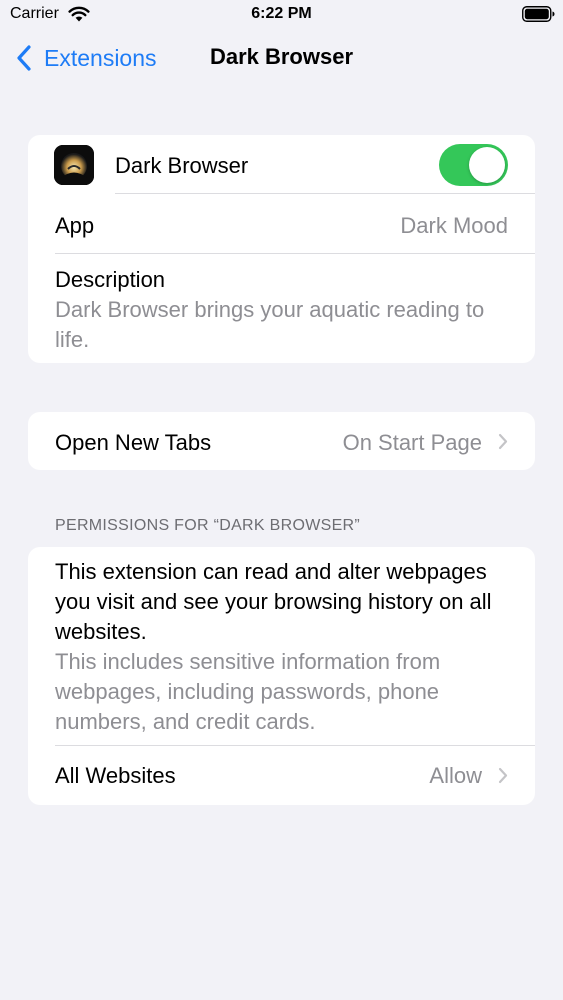 The image size is (563, 1000). I want to click on all-websites-value: Allow, so click(455, 775).